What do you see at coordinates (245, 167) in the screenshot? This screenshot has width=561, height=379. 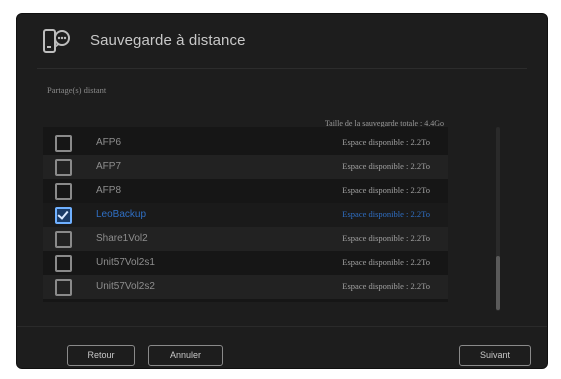 I see `list-item: AFP7 Espace disponible : 2.2To` at bounding box center [245, 167].